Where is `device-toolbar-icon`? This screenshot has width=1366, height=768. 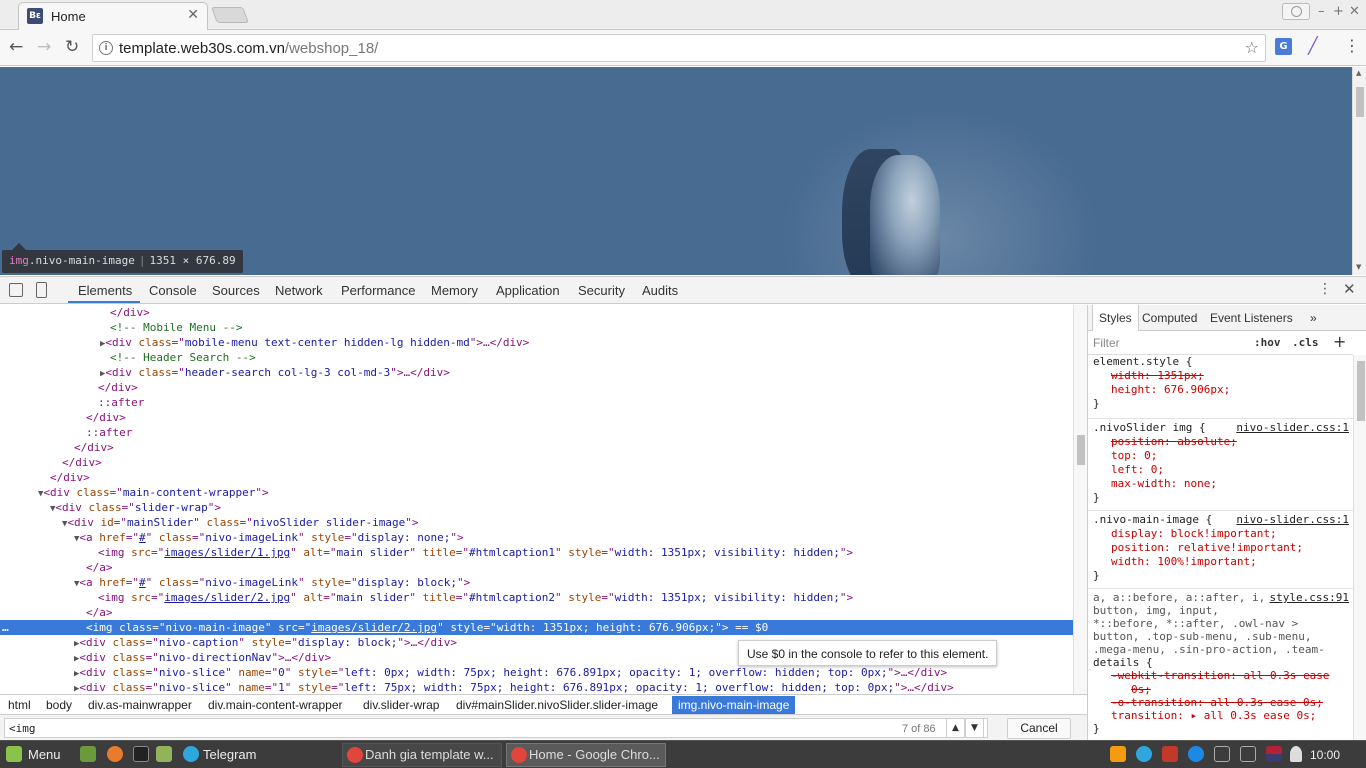
device-toolbar-icon is located at coordinates (41, 290).